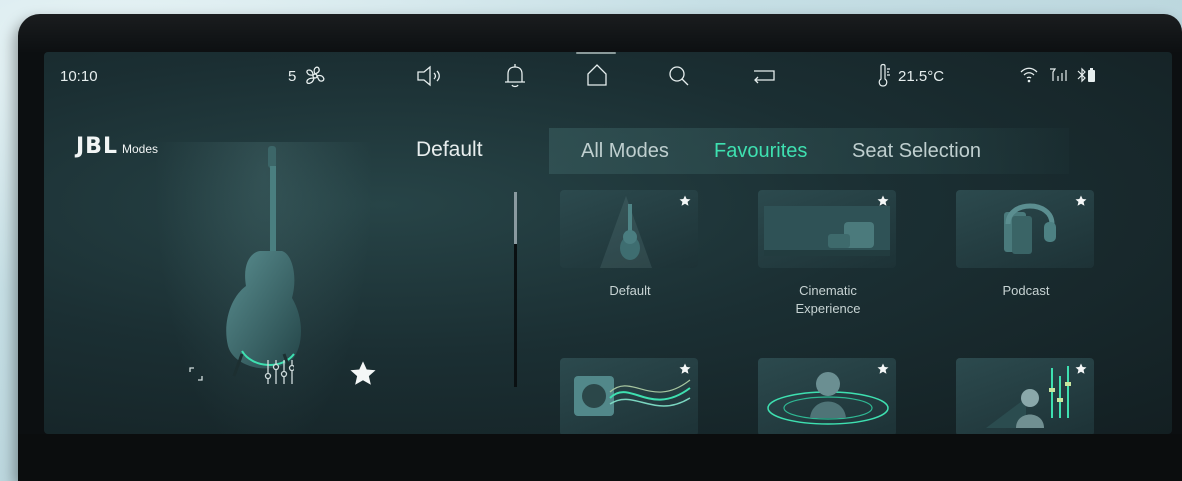 The width and height of the screenshot is (1182, 481). Describe the element at coordinates (884, 75) in the screenshot. I see `thermometer-icon` at that location.